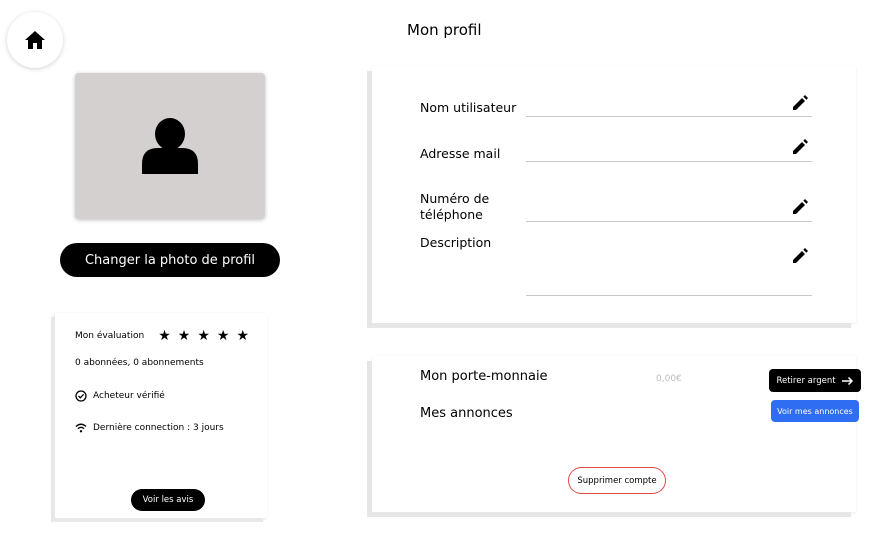  I want to click on wallet-amount: 0,00€, so click(669, 379).